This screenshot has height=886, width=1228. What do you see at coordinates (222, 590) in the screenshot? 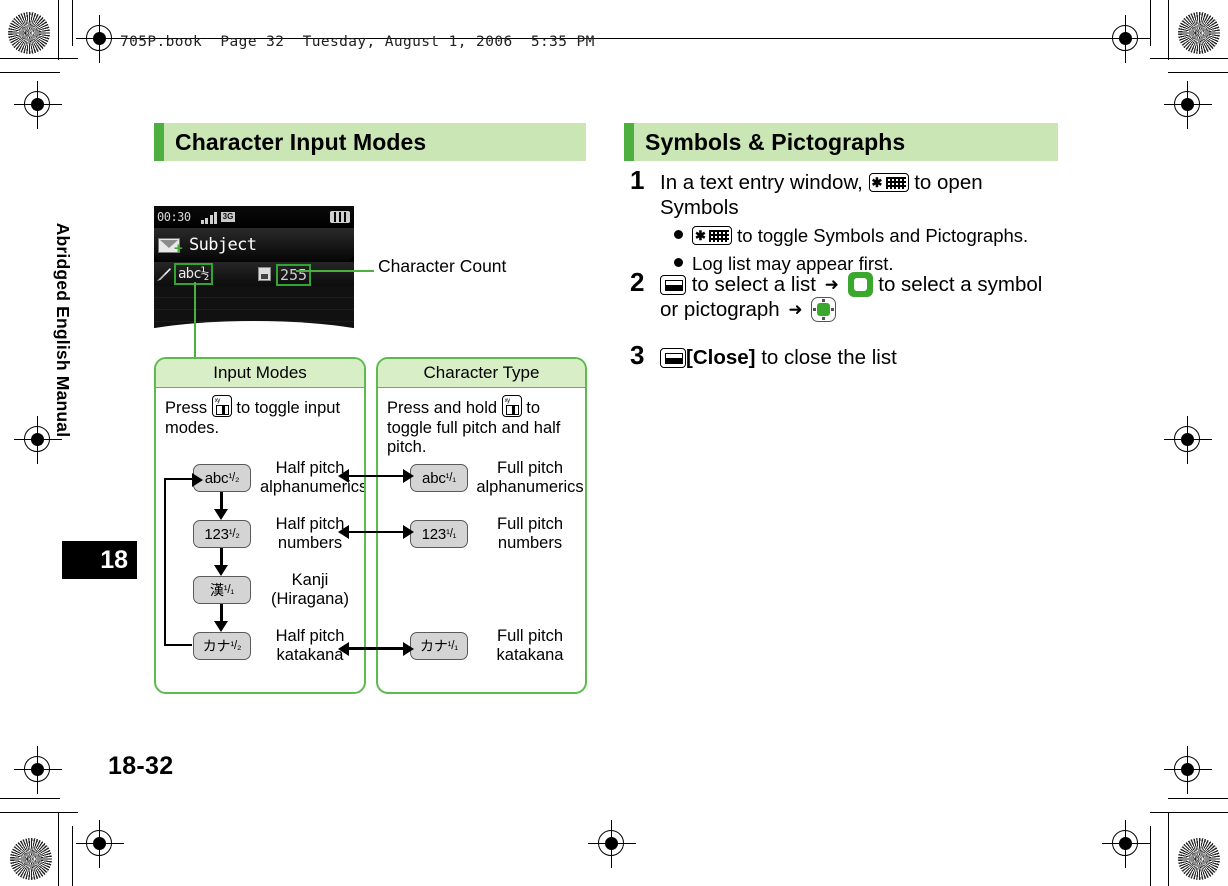
I see `chip-kanji-hiragana: 漢 ¹/₁` at bounding box center [222, 590].